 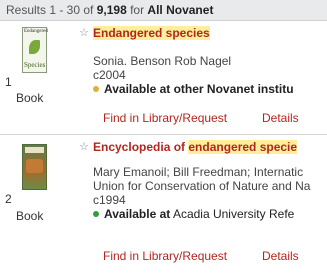 I want to click on authors: Sonia. Benson Rob Nagel, so click(x=162, y=61).